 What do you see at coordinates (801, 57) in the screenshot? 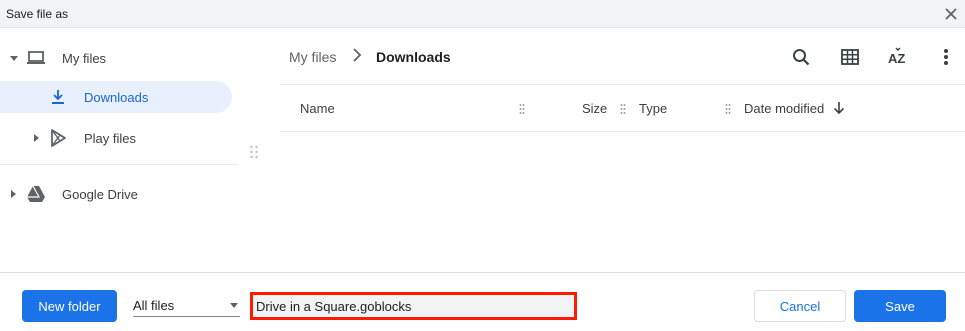
I see `search-icon` at bounding box center [801, 57].